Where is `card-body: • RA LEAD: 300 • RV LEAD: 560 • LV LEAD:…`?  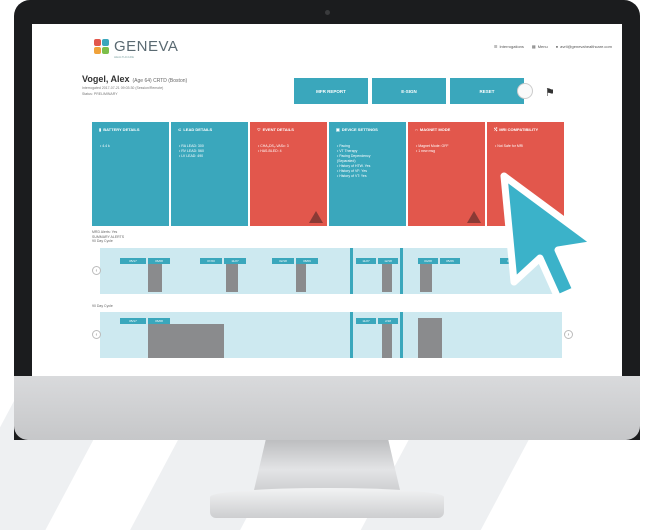 card-body: • RA LEAD: 300 • RV LEAD: 560 • LV LEAD:… is located at coordinates (211, 151).